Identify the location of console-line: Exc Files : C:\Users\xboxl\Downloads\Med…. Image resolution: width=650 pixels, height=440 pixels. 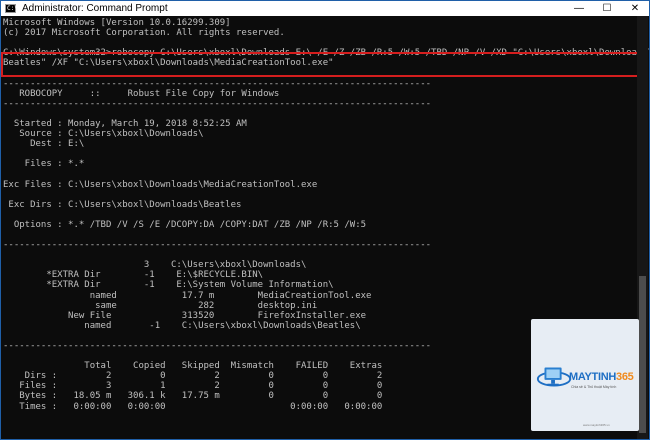
(160, 184).